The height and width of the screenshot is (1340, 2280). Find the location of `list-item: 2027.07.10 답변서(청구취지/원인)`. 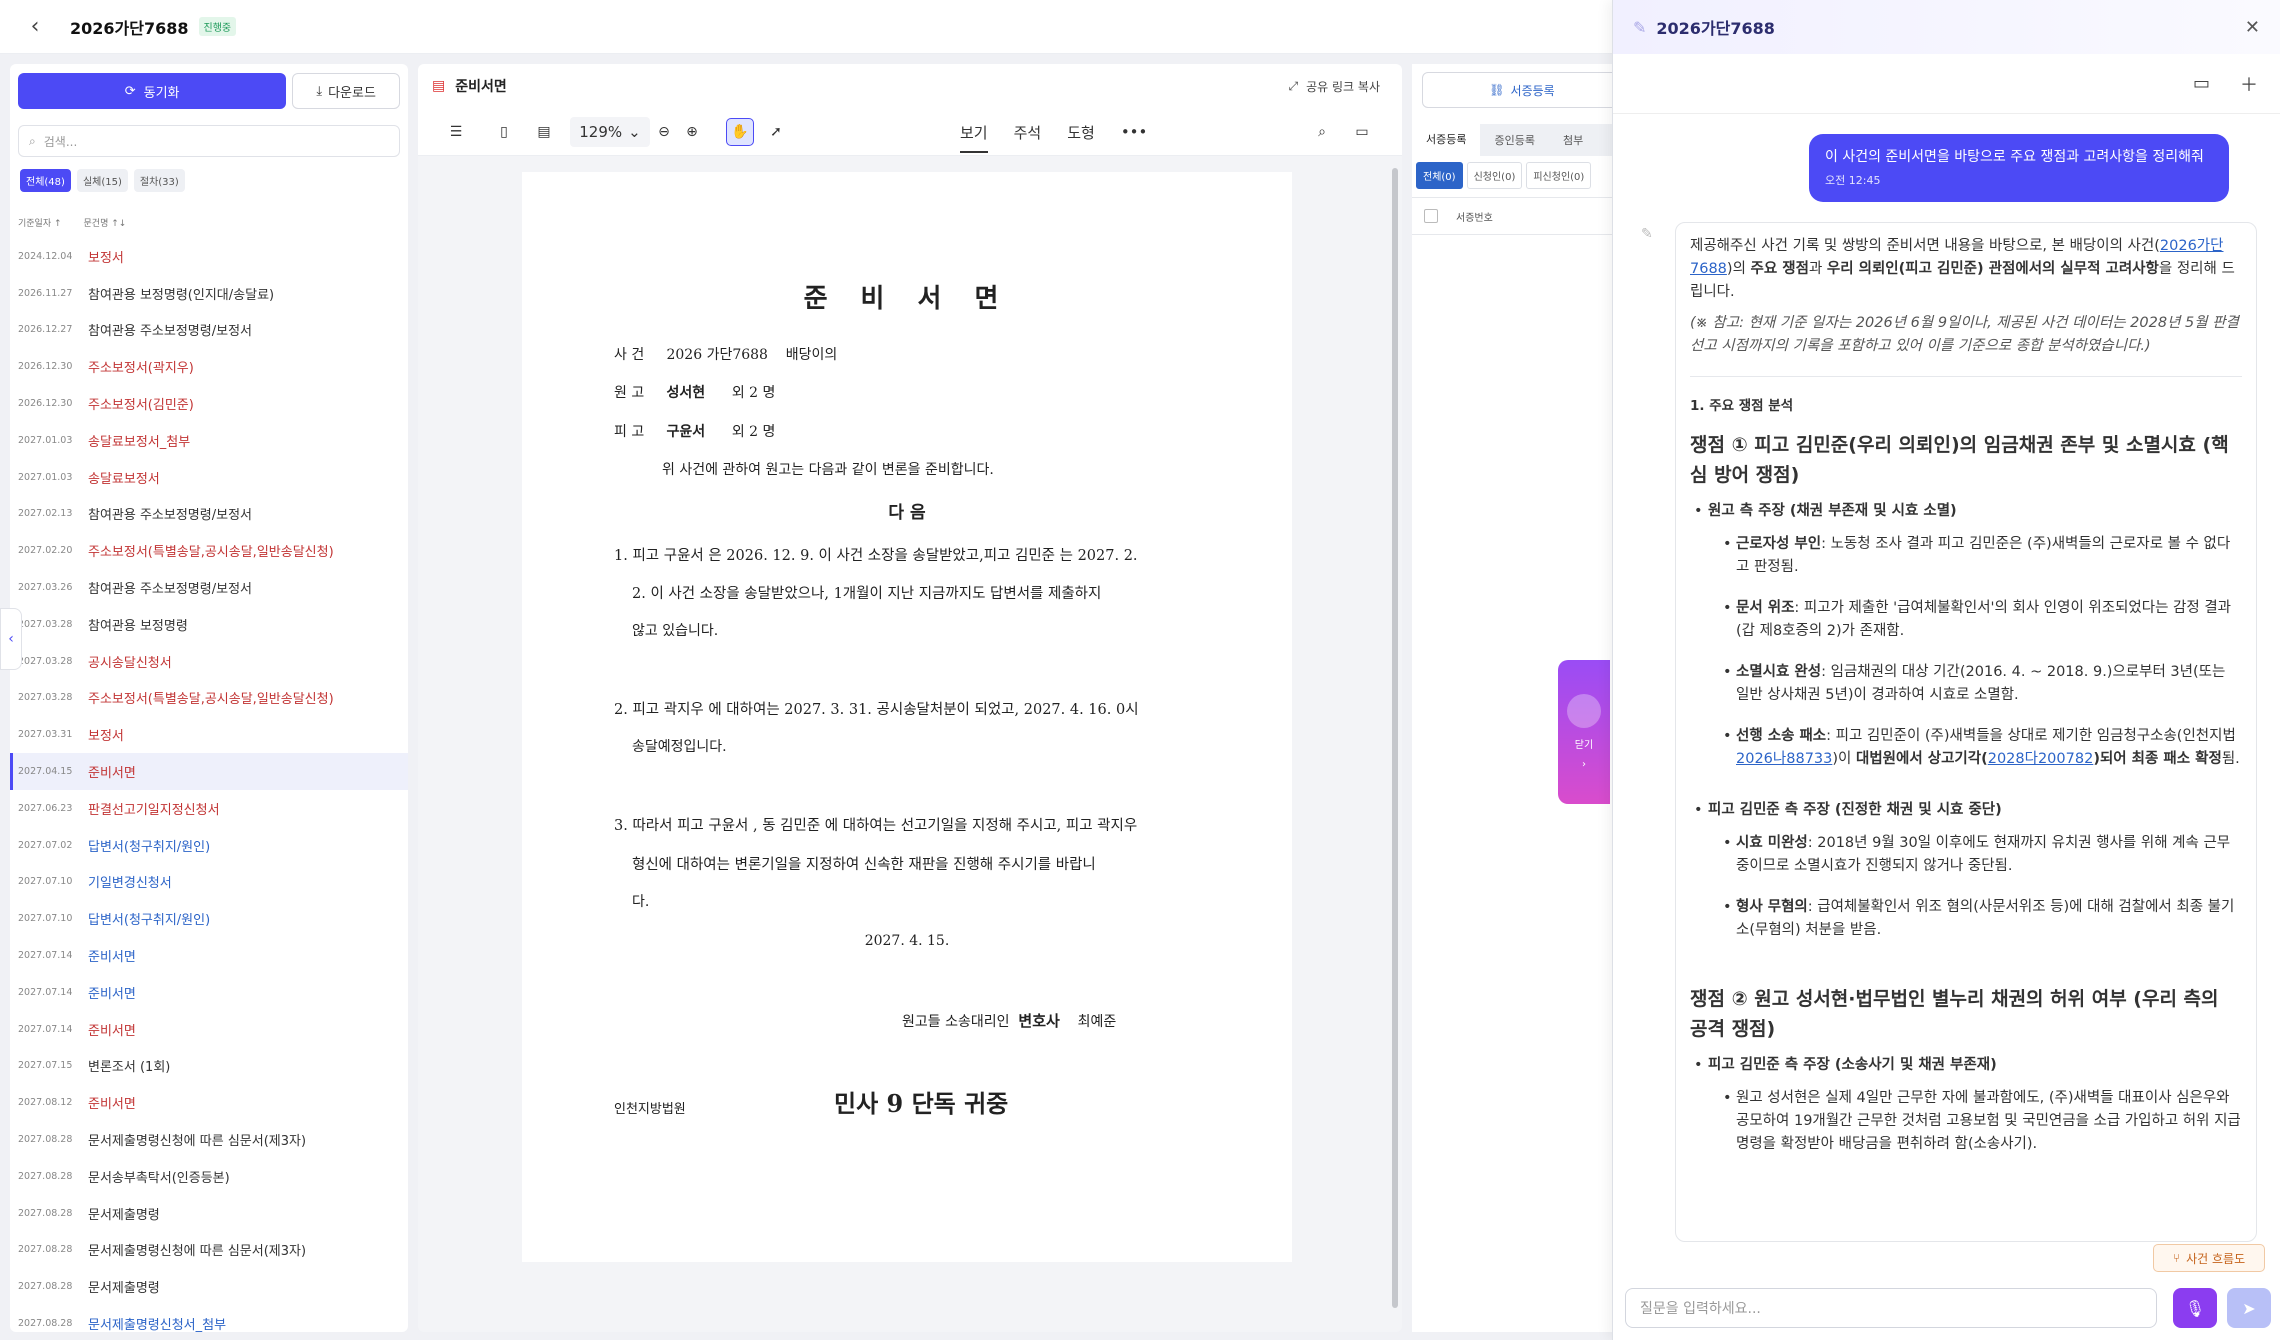

list-item: 2027.07.10 답변서(청구취지/원인) is located at coordinates (209, 918).